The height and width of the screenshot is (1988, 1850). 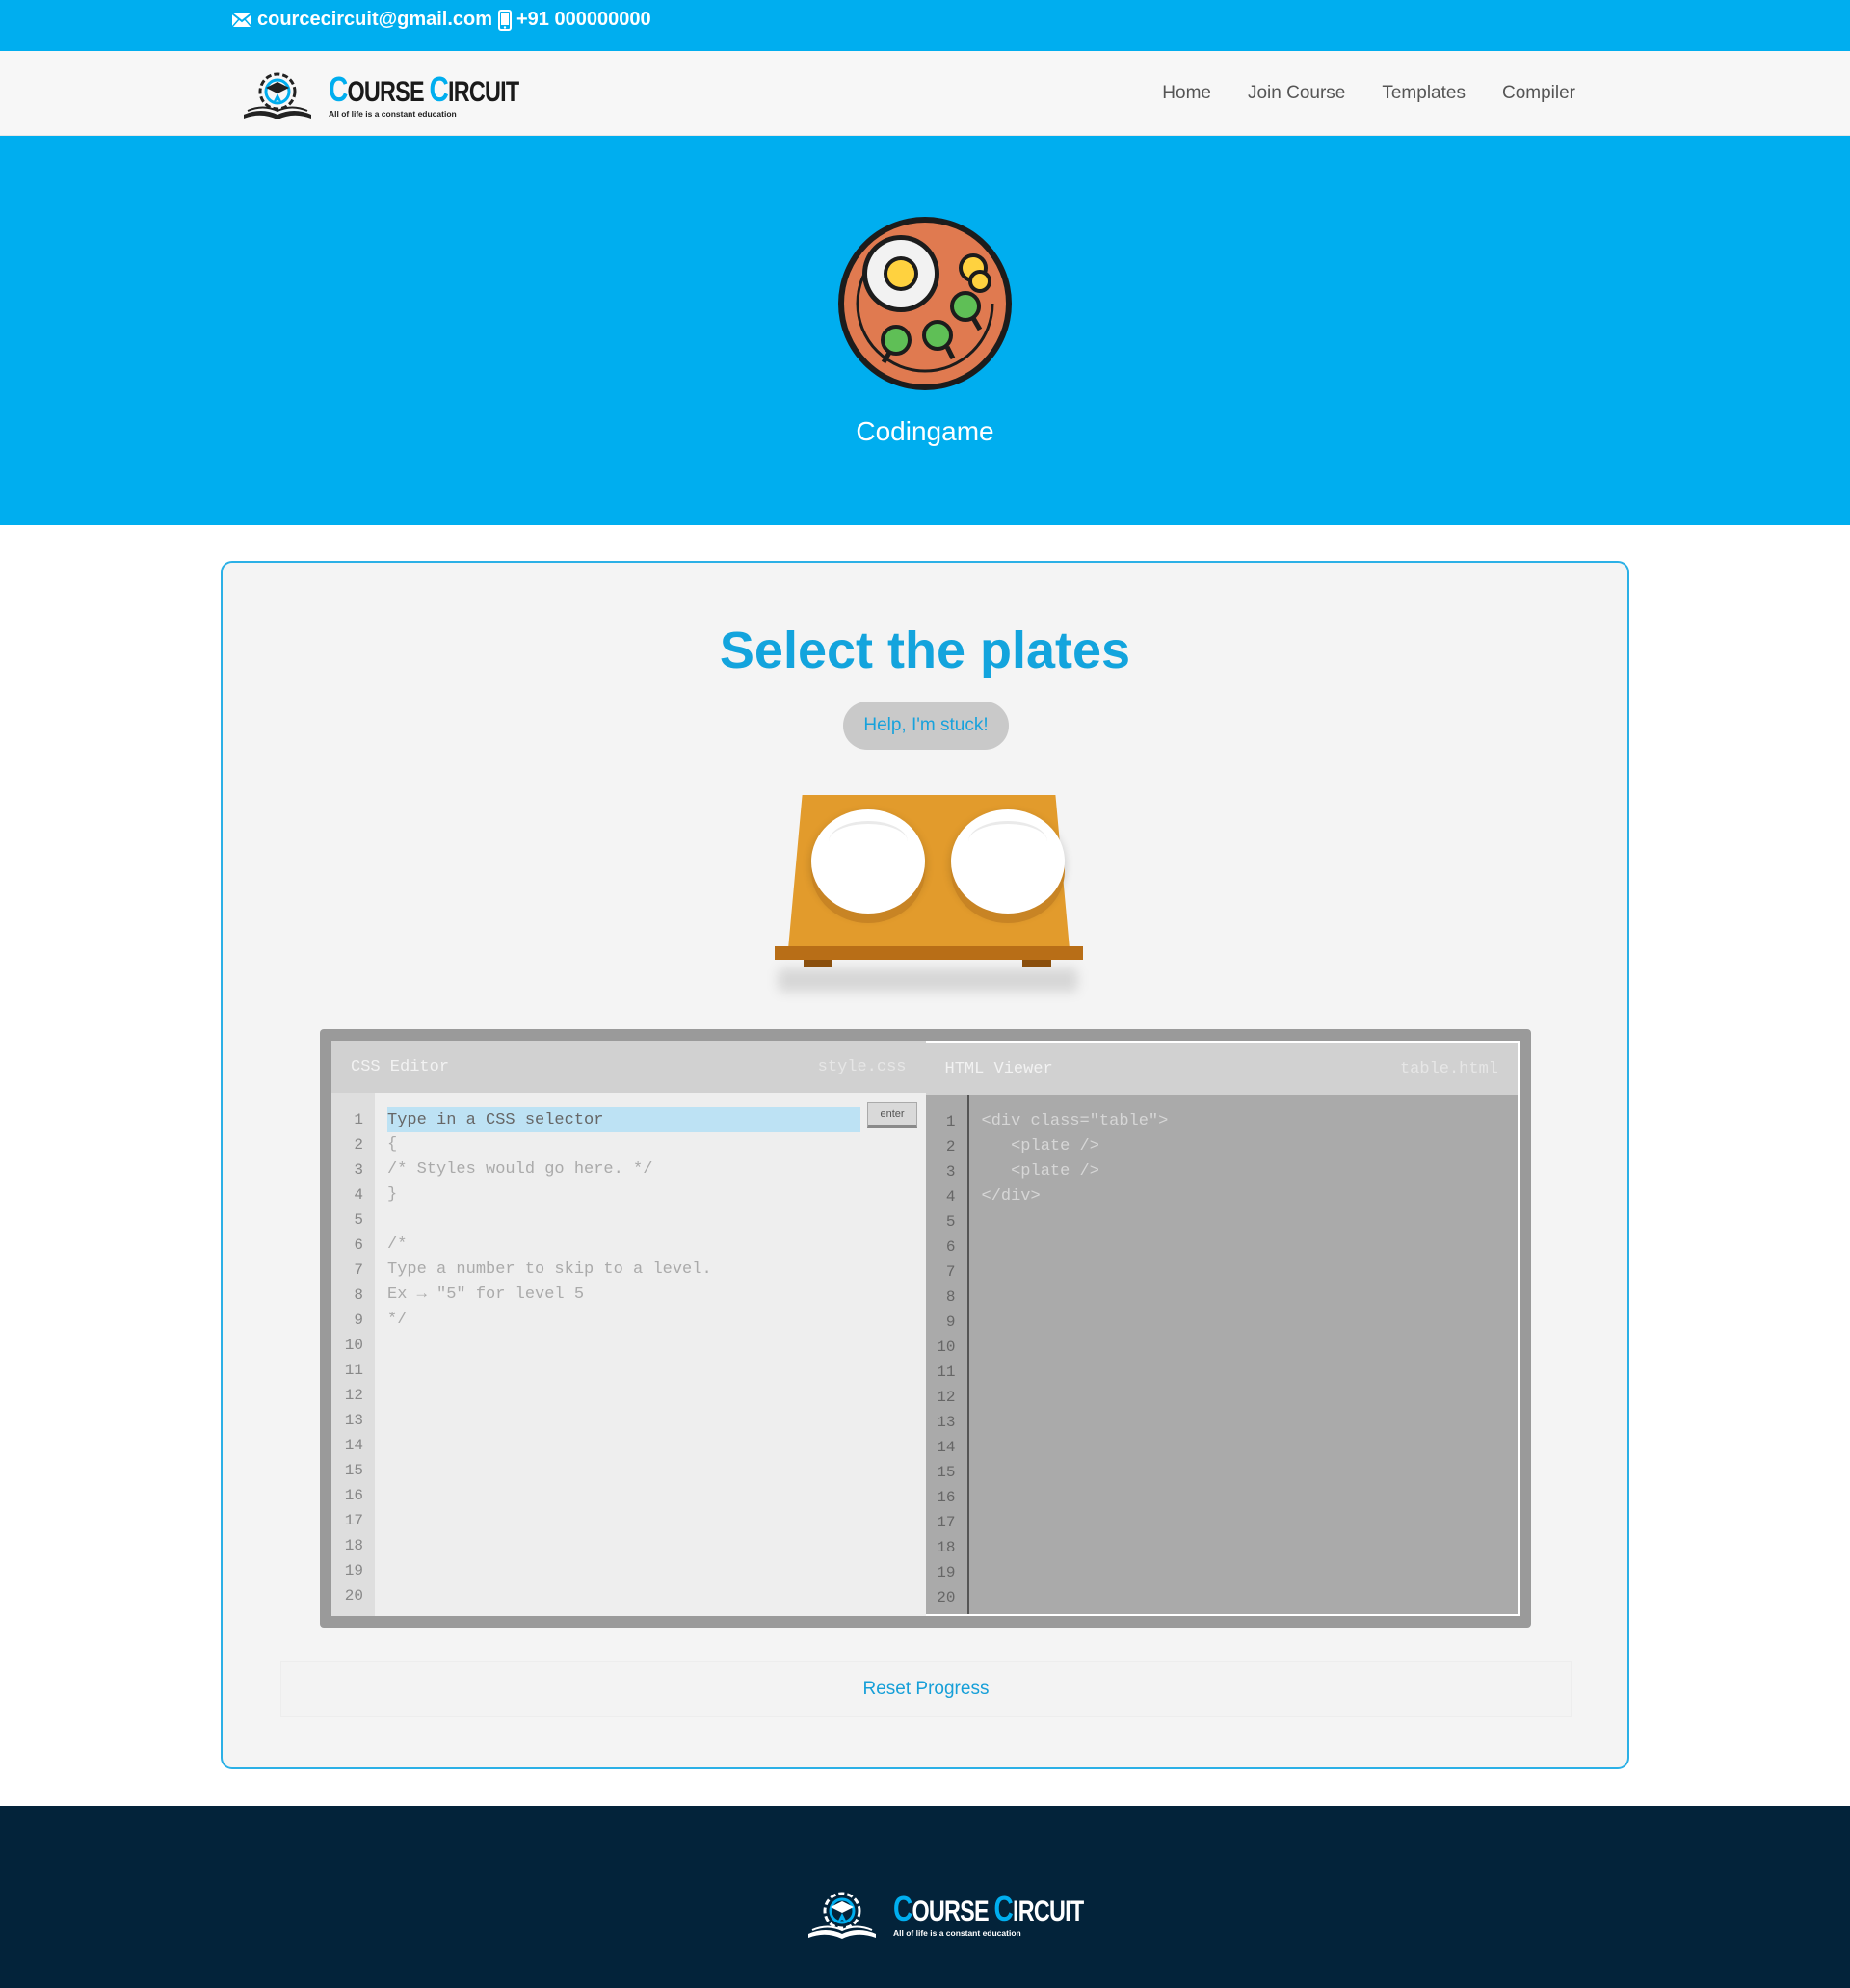 I want to click on nav-join-course: Join Course, so click(x=1296, y=93).